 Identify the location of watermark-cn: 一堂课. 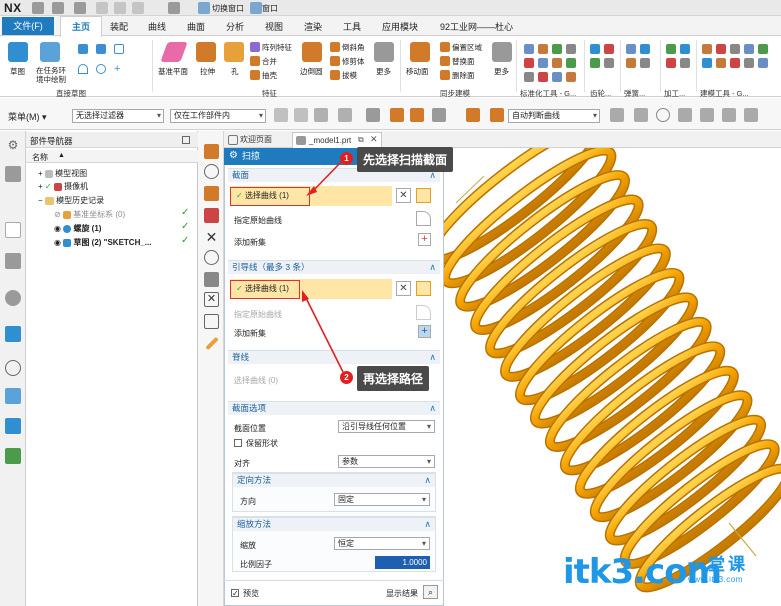
(718, 564).